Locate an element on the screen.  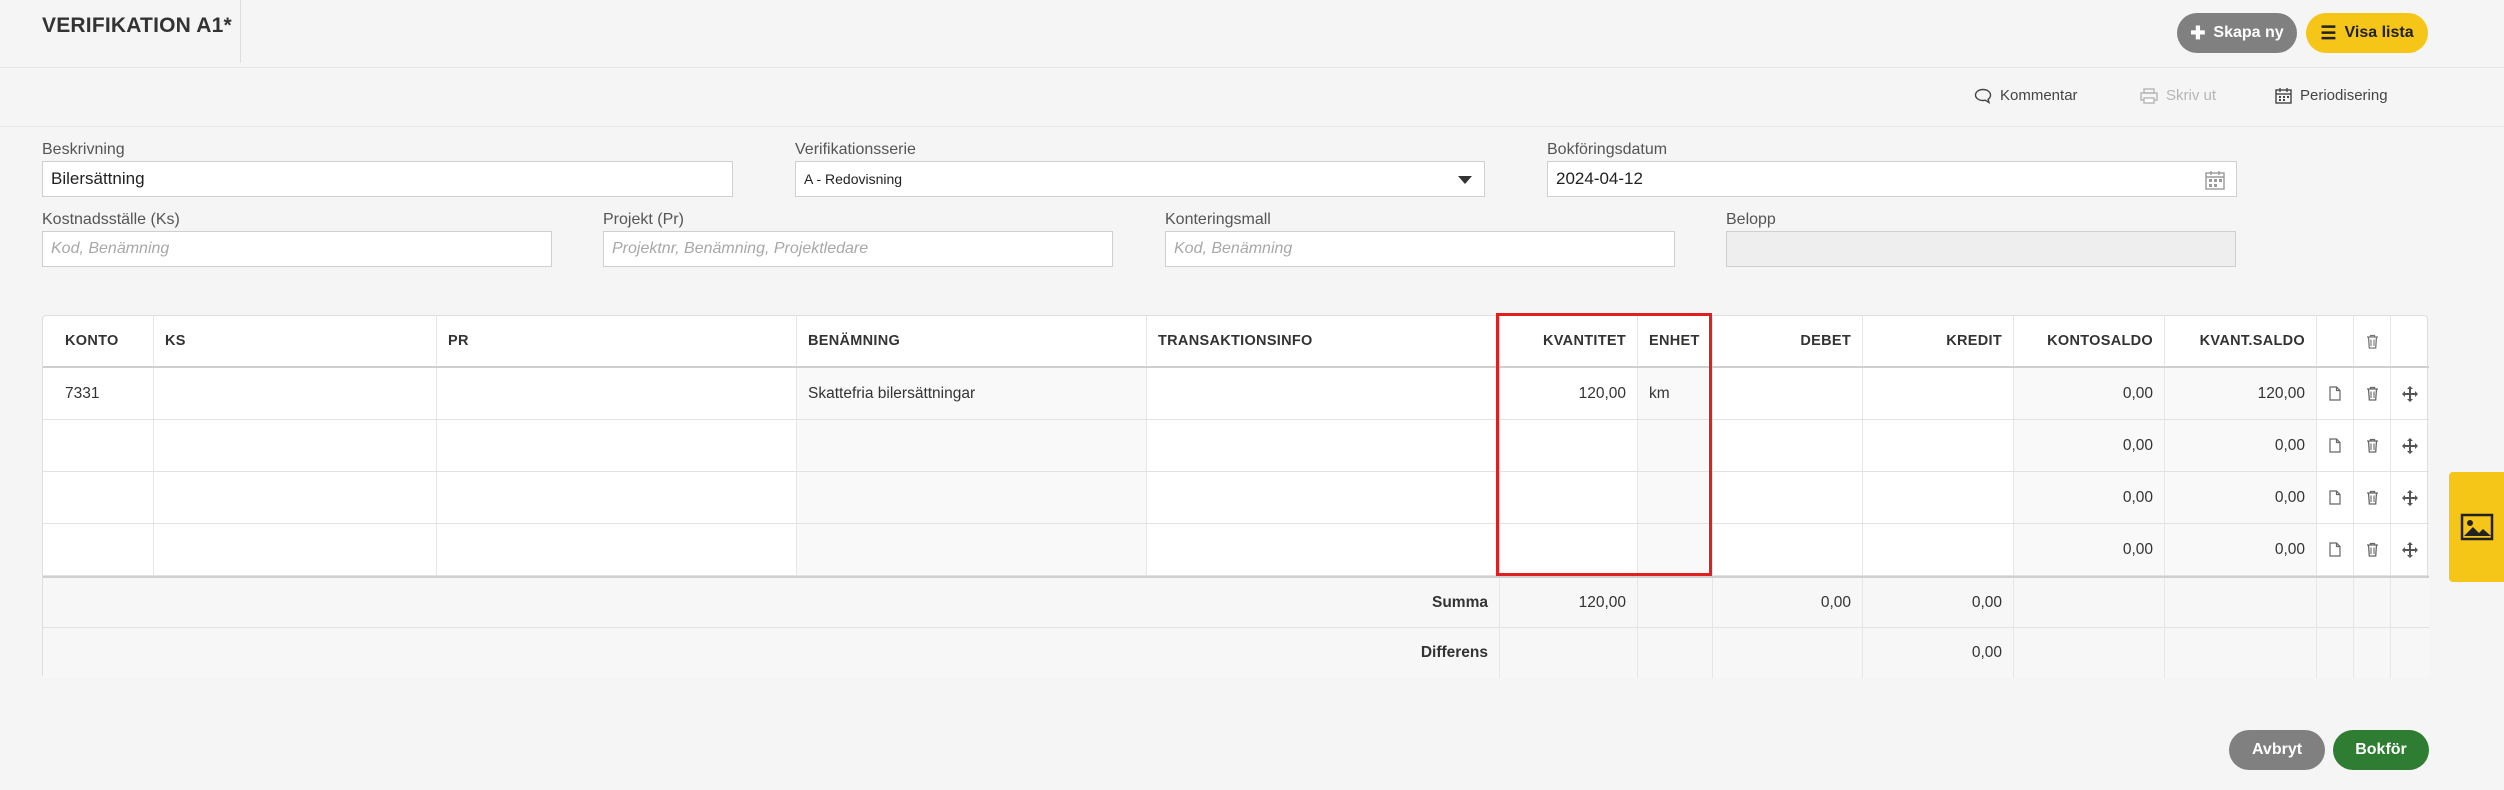
difference-debet is located at coordinates (1788, 653).